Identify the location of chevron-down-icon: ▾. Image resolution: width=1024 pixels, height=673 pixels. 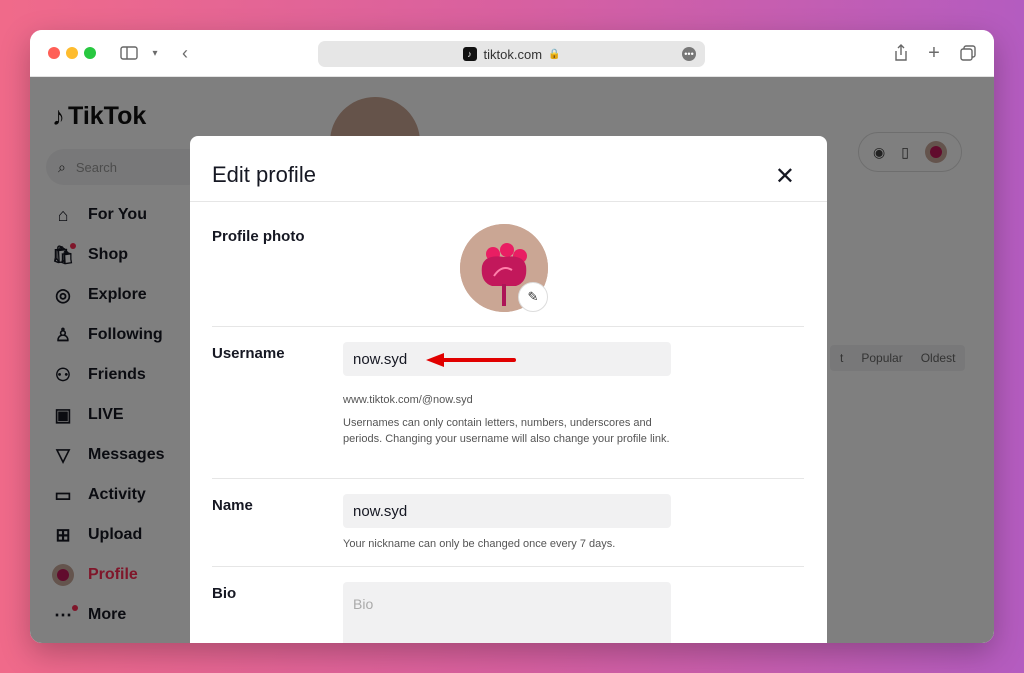
(155, 53).